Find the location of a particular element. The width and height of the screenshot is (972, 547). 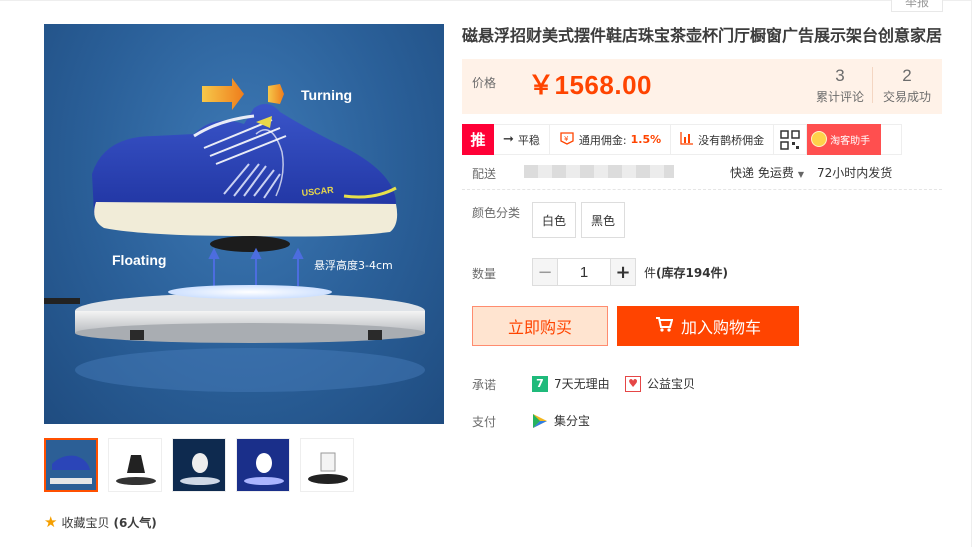

floating-label: Floating is located at coordinates (139, 260).